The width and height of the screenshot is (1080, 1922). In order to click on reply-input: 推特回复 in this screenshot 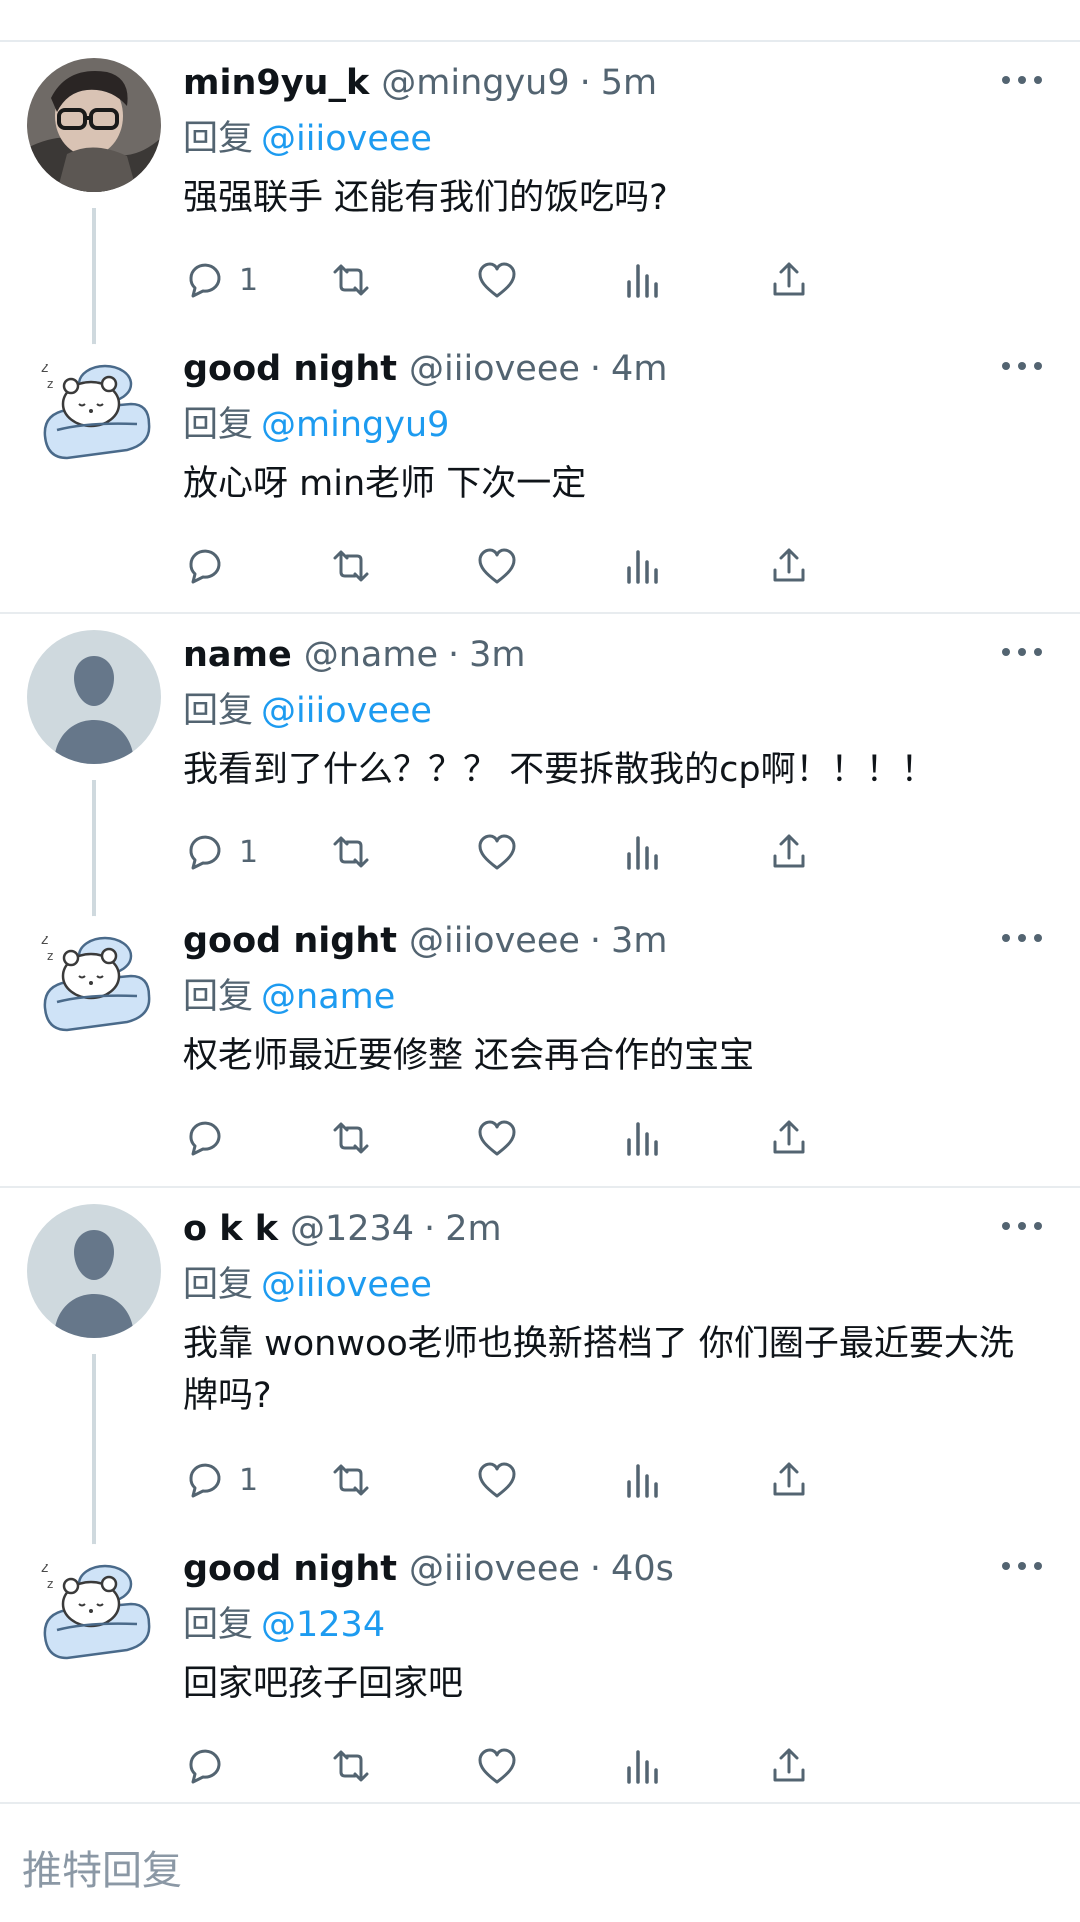, I will do `click(102, 1867)`.